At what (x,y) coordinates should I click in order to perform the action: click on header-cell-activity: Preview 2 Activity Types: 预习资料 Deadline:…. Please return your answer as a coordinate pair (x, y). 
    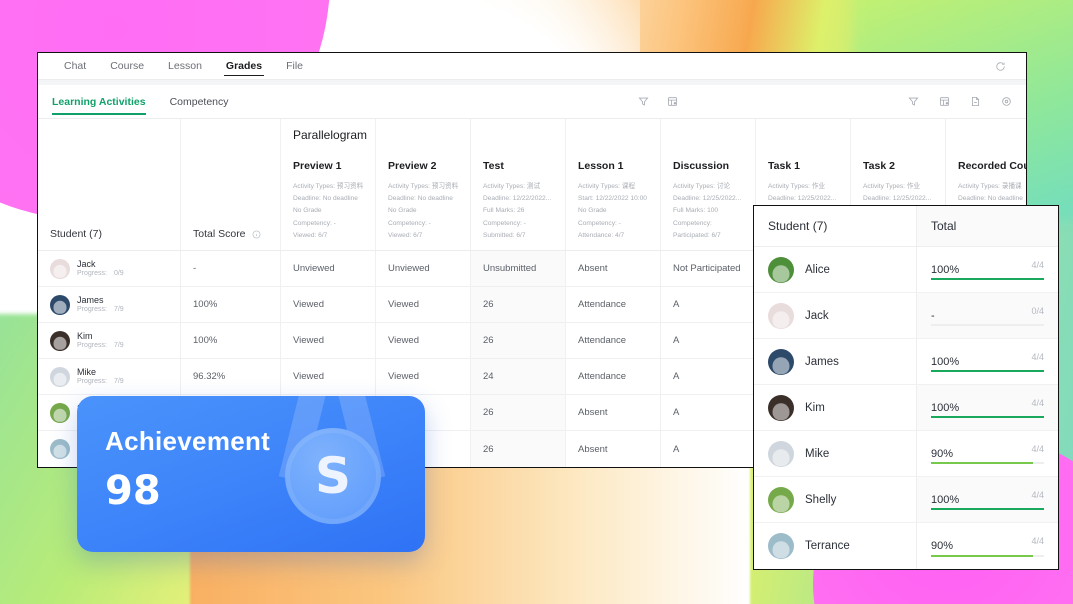
    Looking at the image, I should click on (423, 184).